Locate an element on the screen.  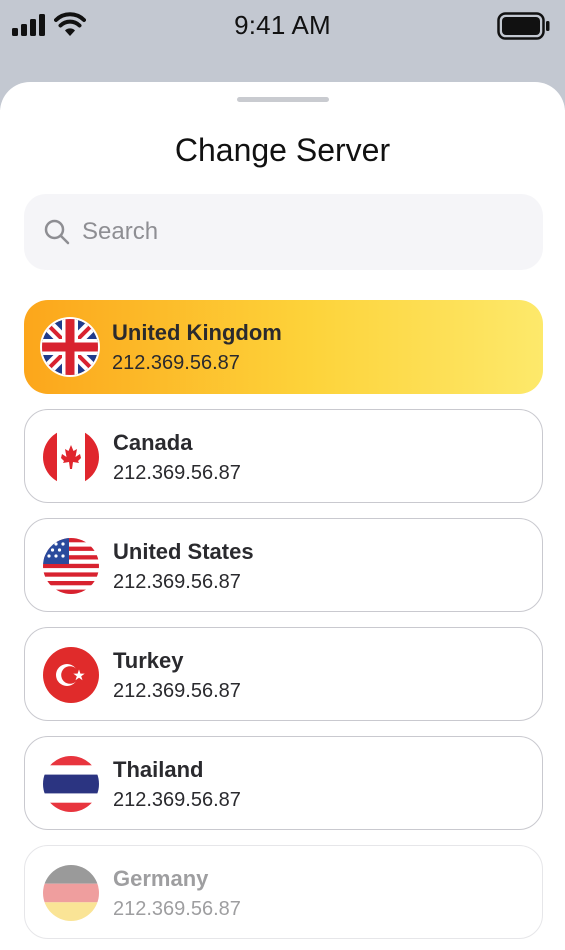
server-name: United States is located at coordinates (183, 551).